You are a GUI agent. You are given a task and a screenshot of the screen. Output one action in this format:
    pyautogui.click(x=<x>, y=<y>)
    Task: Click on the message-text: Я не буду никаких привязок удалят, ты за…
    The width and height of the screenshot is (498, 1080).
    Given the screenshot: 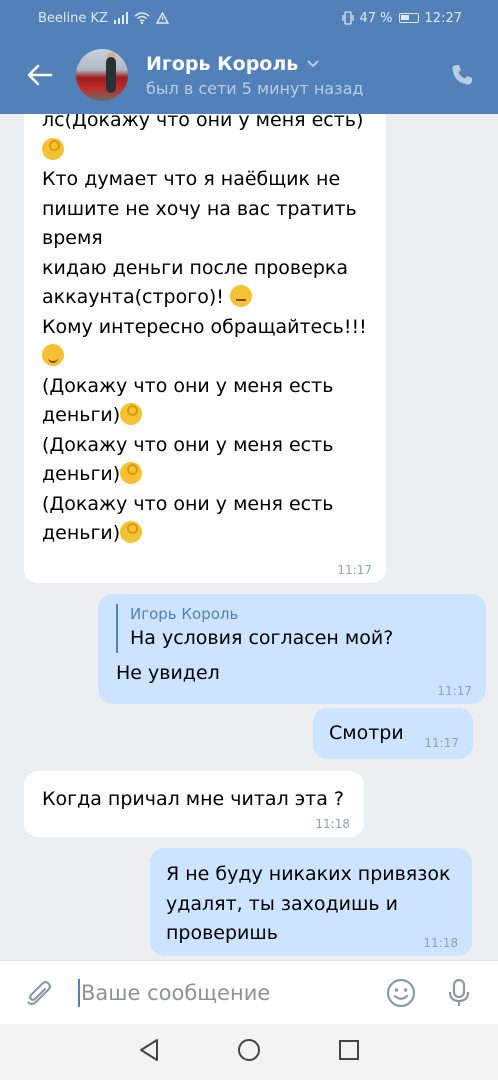 What is the action you would take?
    pyautogui.click(x=308, y=903)
    